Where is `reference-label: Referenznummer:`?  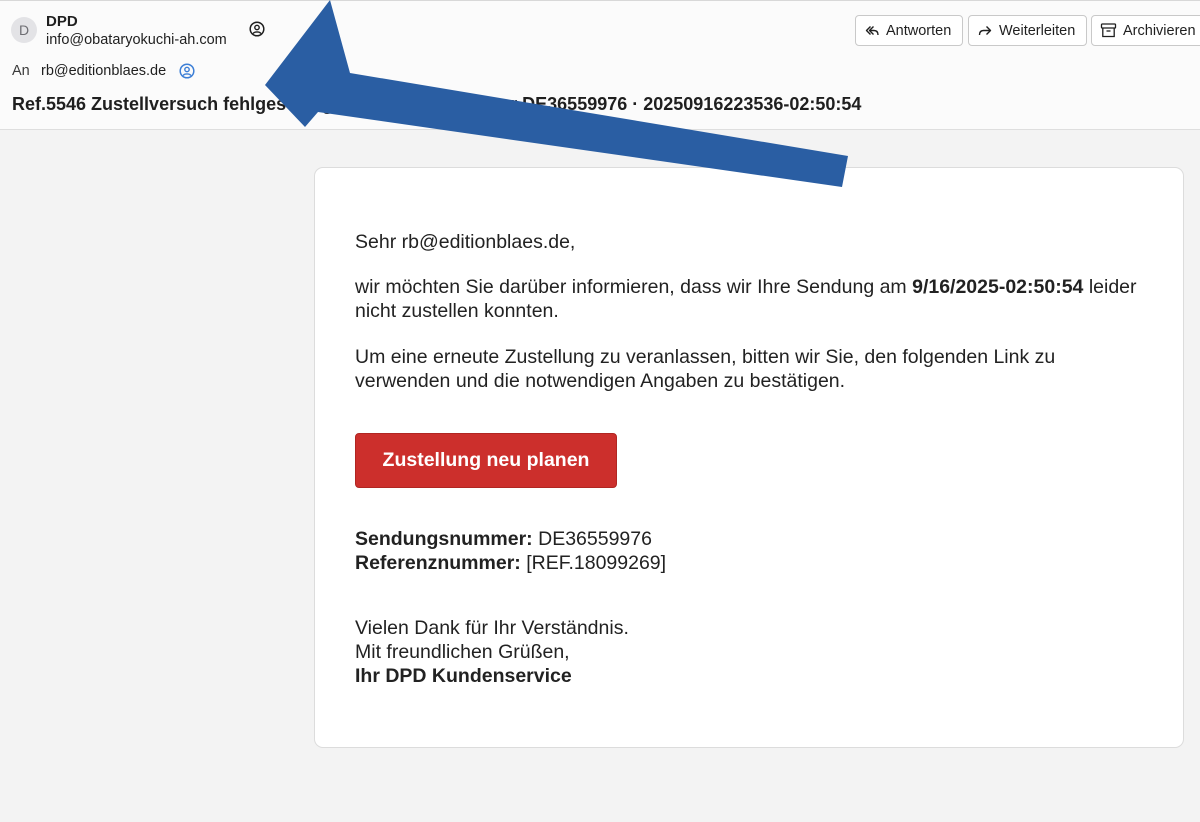
reference-label: Referenznummer: is located at coordinates (438, 563).